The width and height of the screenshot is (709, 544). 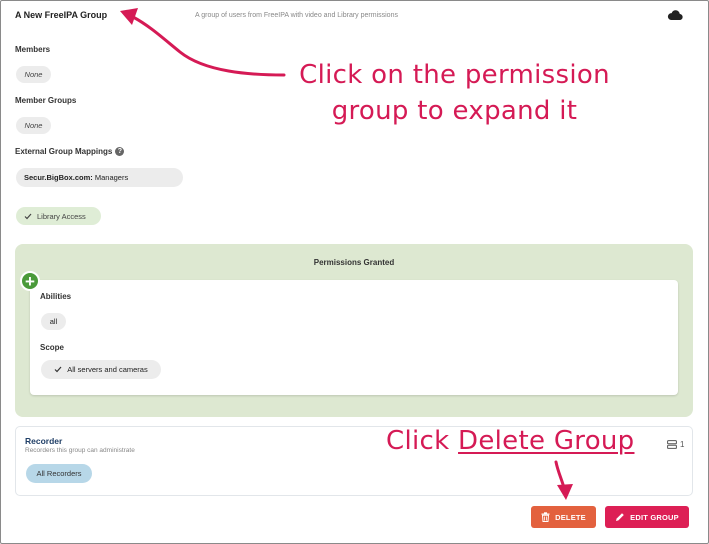 I want to click on server-count: 1, so click(x=675, y=444).